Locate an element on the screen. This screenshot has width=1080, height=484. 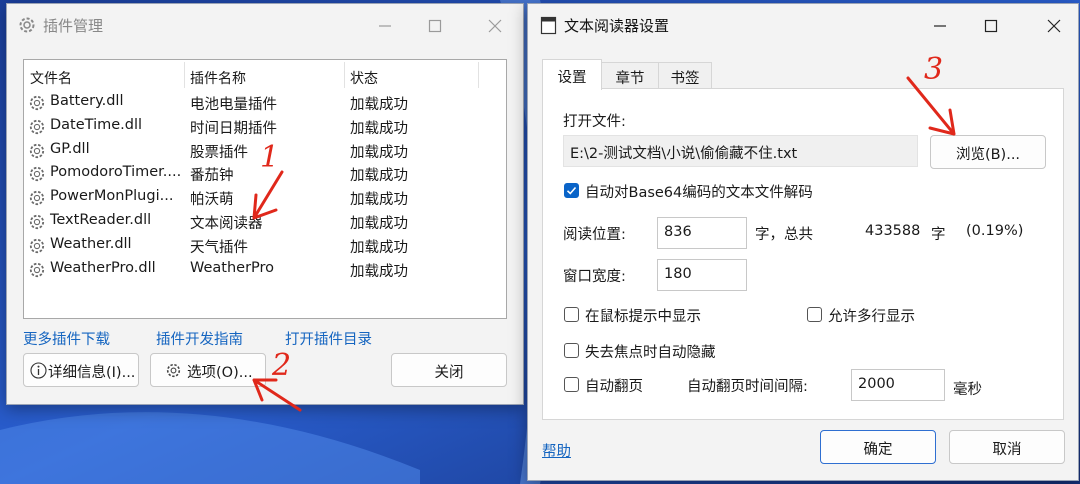
plugin-titlebar: 插件管理 is located at coordinates (265, 26).